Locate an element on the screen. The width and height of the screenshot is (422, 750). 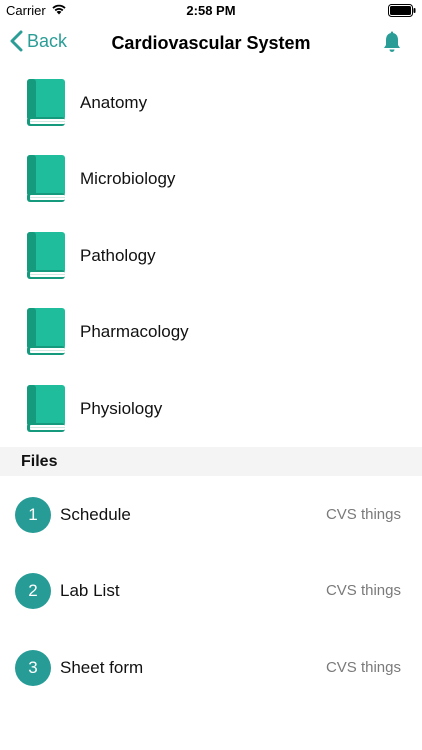
subject-item-microbiology: Microbiology is located at coordinates (211, 180).